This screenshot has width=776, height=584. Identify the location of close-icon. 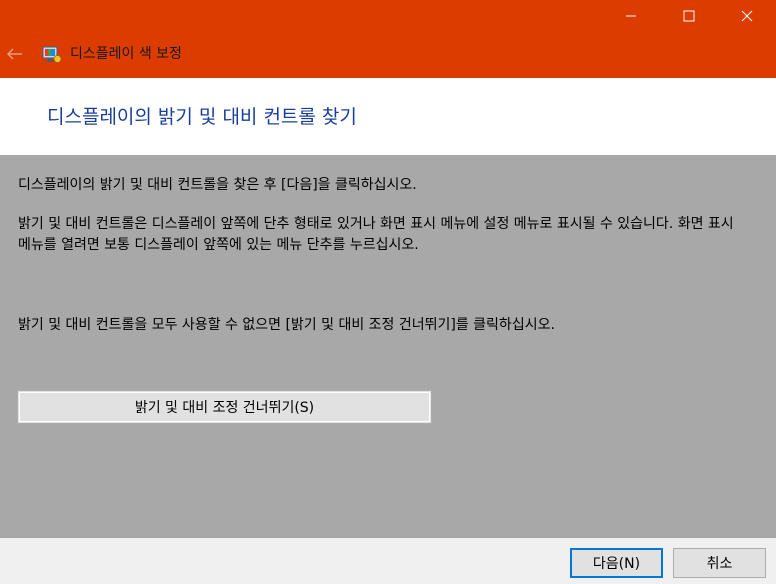
(747, 16).